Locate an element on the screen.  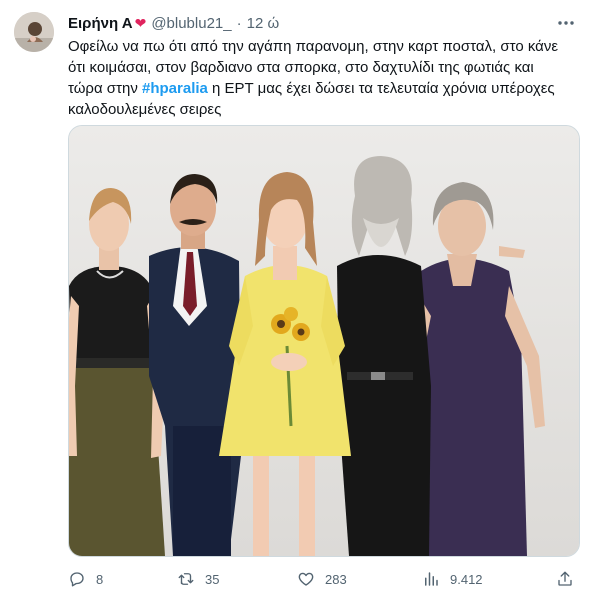
tweet-header: Ειρήνη Α ❤ @blublu21_ · 12 ώ is located at coordinates (323, 23).